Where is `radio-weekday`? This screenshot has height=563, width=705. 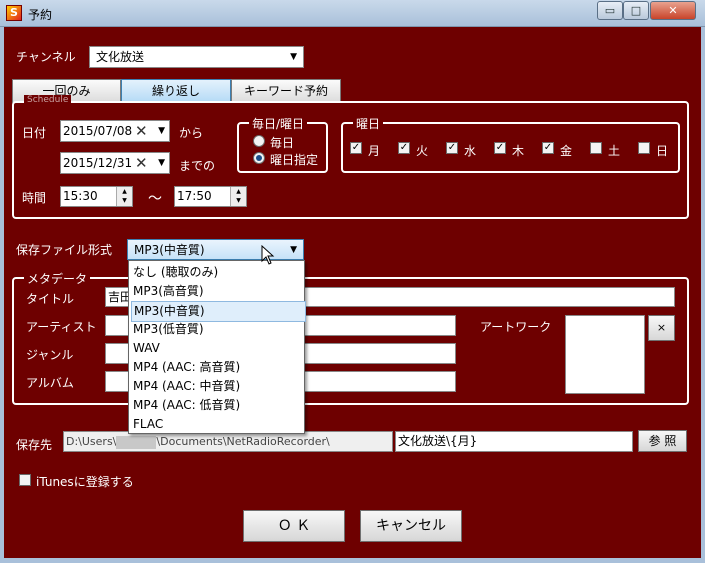 radio-weekday is located at coordinates (259, 158).